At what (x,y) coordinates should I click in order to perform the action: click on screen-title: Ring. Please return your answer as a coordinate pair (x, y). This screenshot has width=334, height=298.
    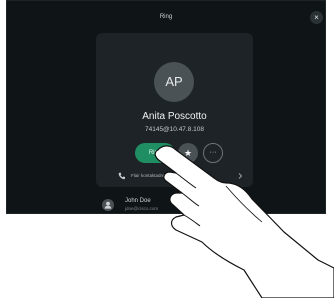
    Looking at the image, I should click on (166, 17).